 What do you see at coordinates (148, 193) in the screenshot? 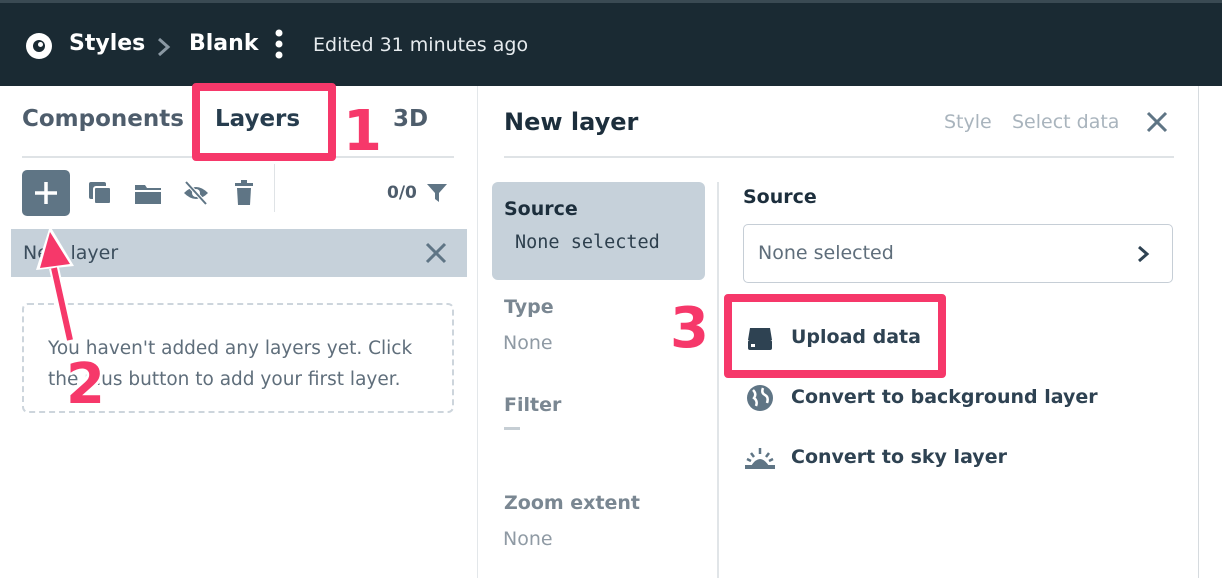
I see `folder-icon` at bounding box center [148, 193].